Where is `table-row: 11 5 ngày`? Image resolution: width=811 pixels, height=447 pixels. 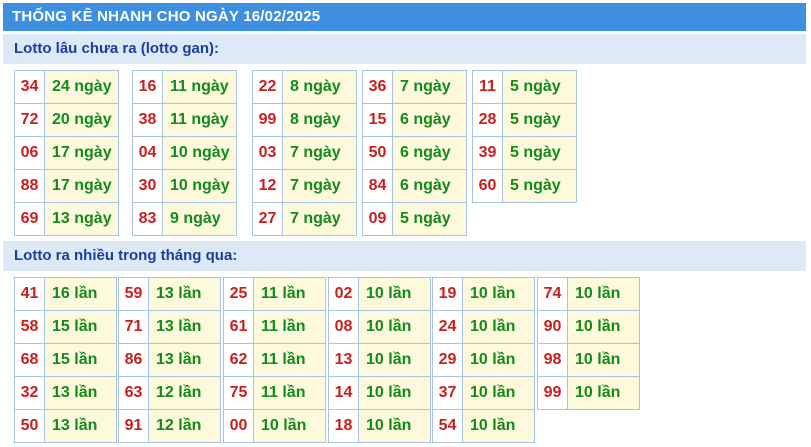
table-row: 11 5 ngày is located at coordinates (524, 87).